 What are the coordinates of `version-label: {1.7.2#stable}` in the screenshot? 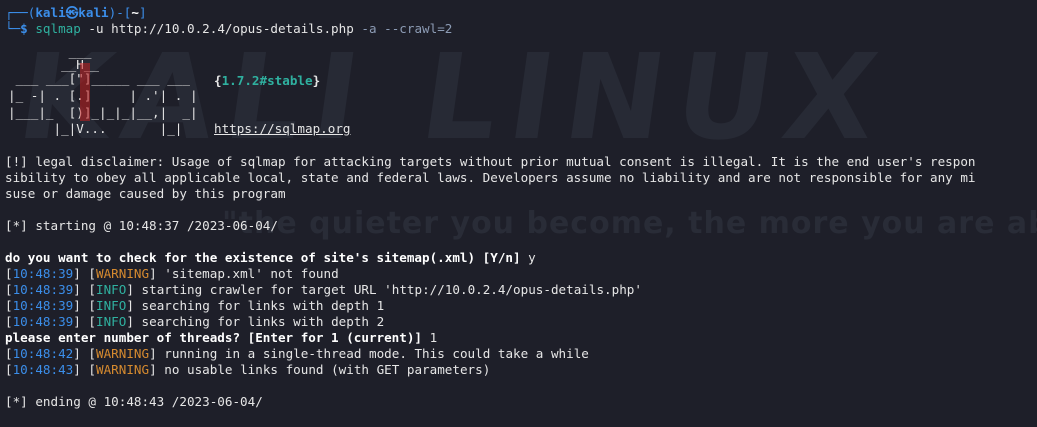 It's located at (267, 80).